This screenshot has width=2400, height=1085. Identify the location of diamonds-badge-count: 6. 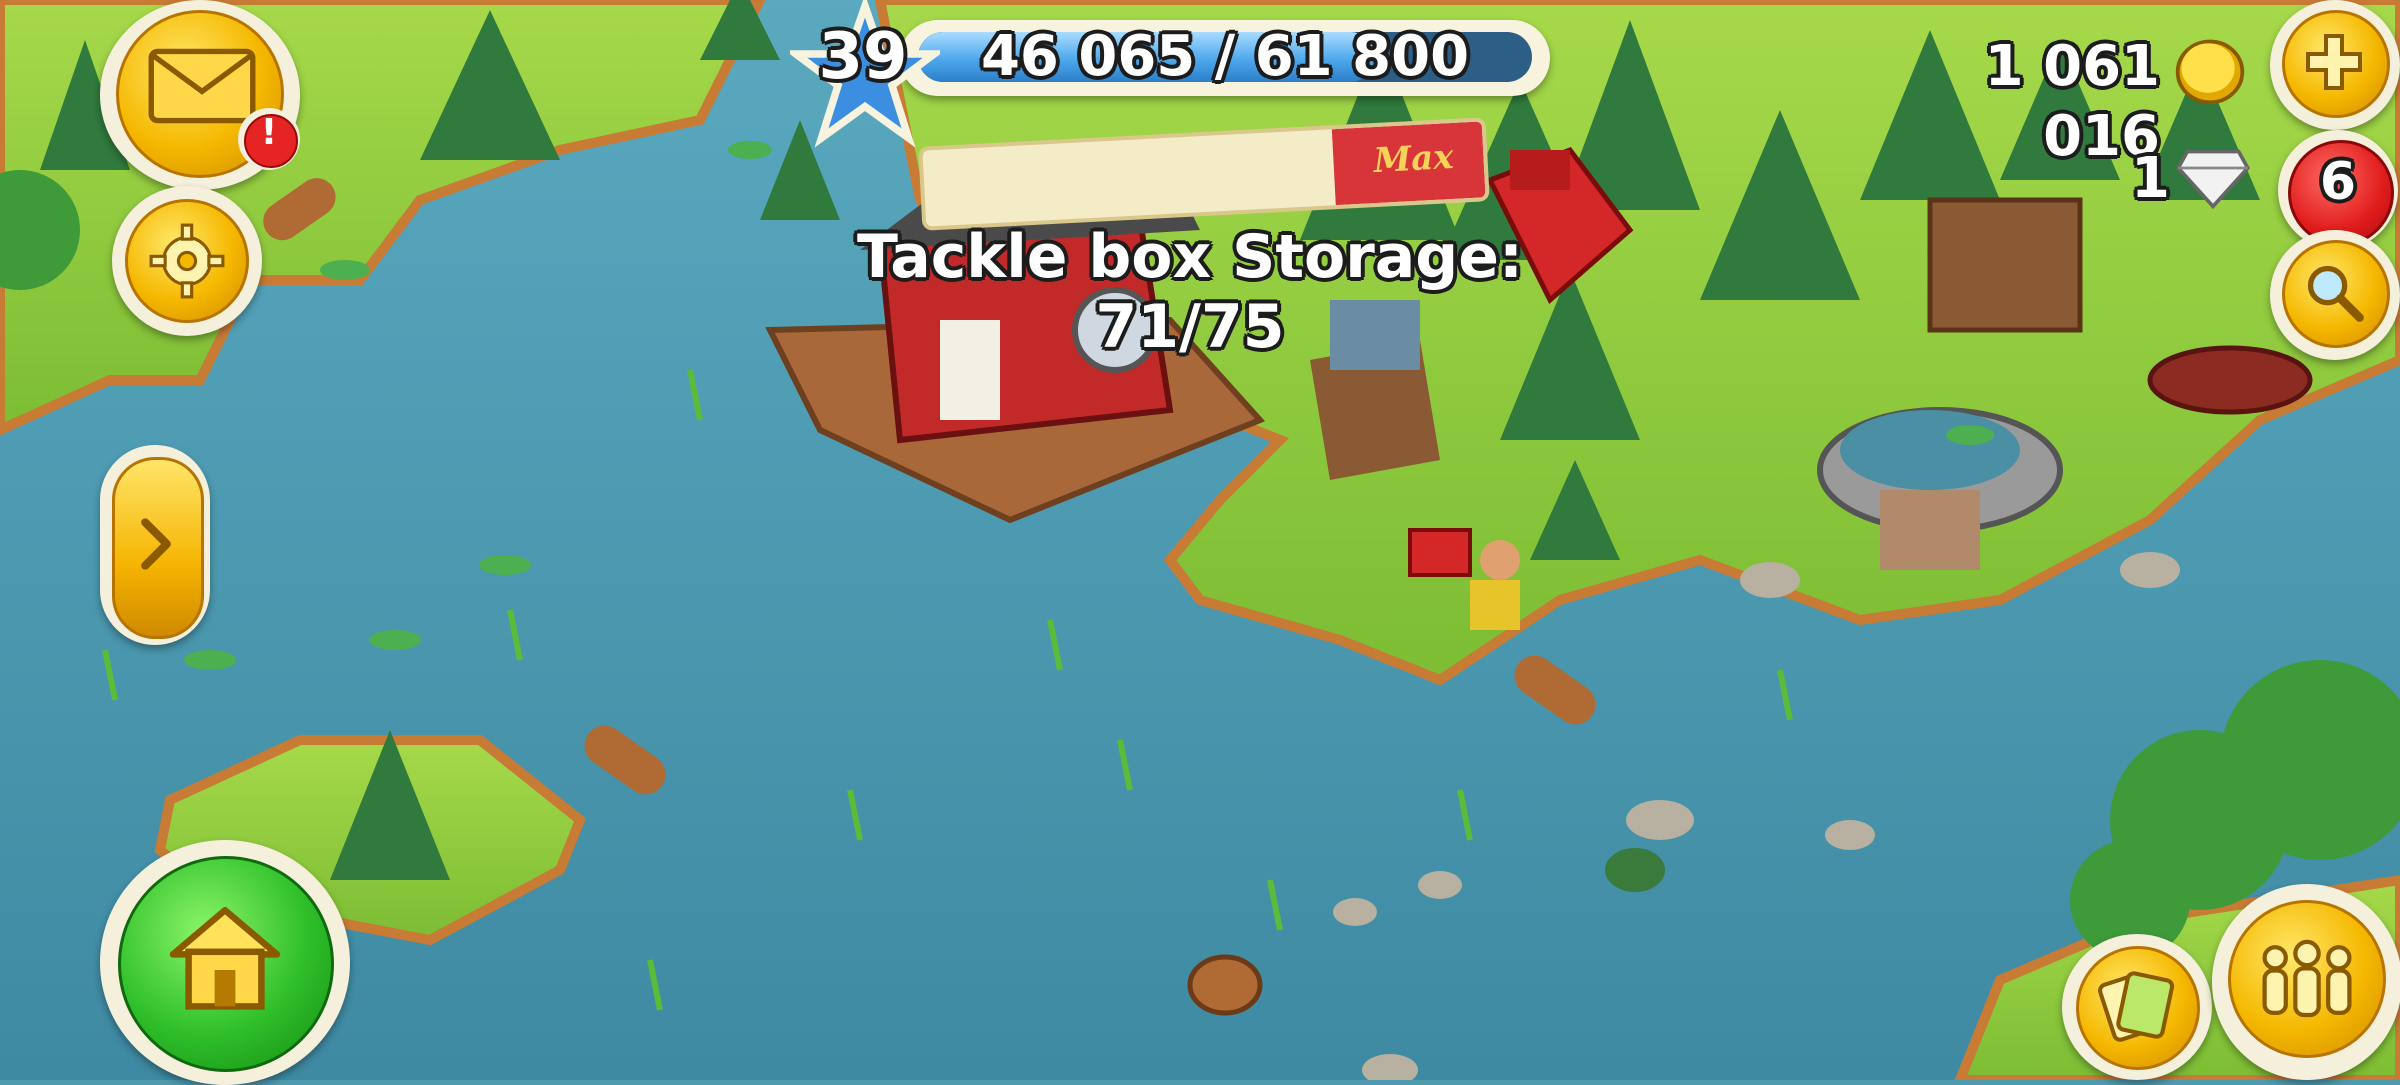
(2338, 182).